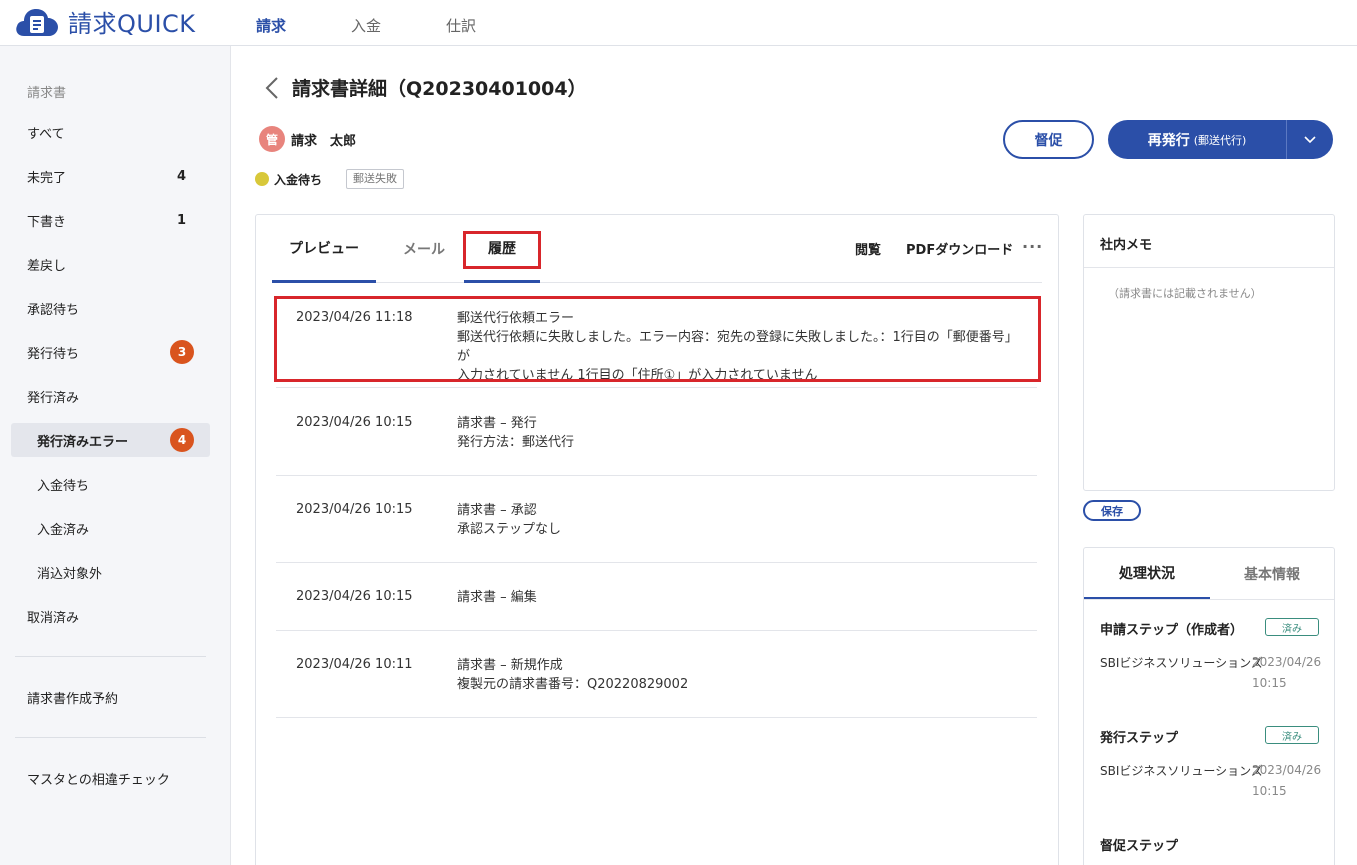 This screenshot has width=1357, height=865. I want to click on sidebar-item-excluded: 消込対象外, so click(110, 572).